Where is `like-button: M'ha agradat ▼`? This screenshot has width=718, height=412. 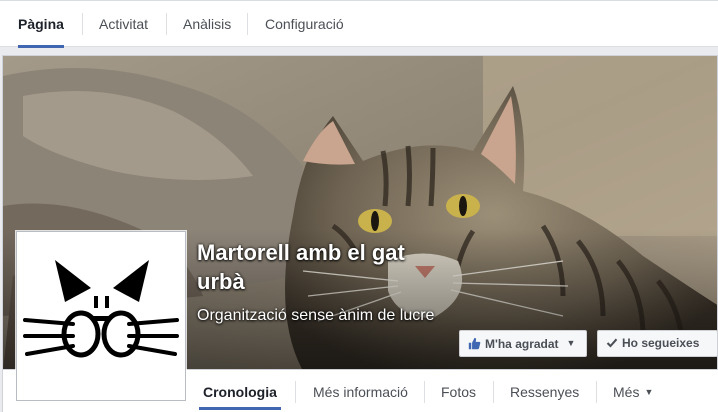
like-button: M'ha agradat ▼ is located at coordinates (523, 343).